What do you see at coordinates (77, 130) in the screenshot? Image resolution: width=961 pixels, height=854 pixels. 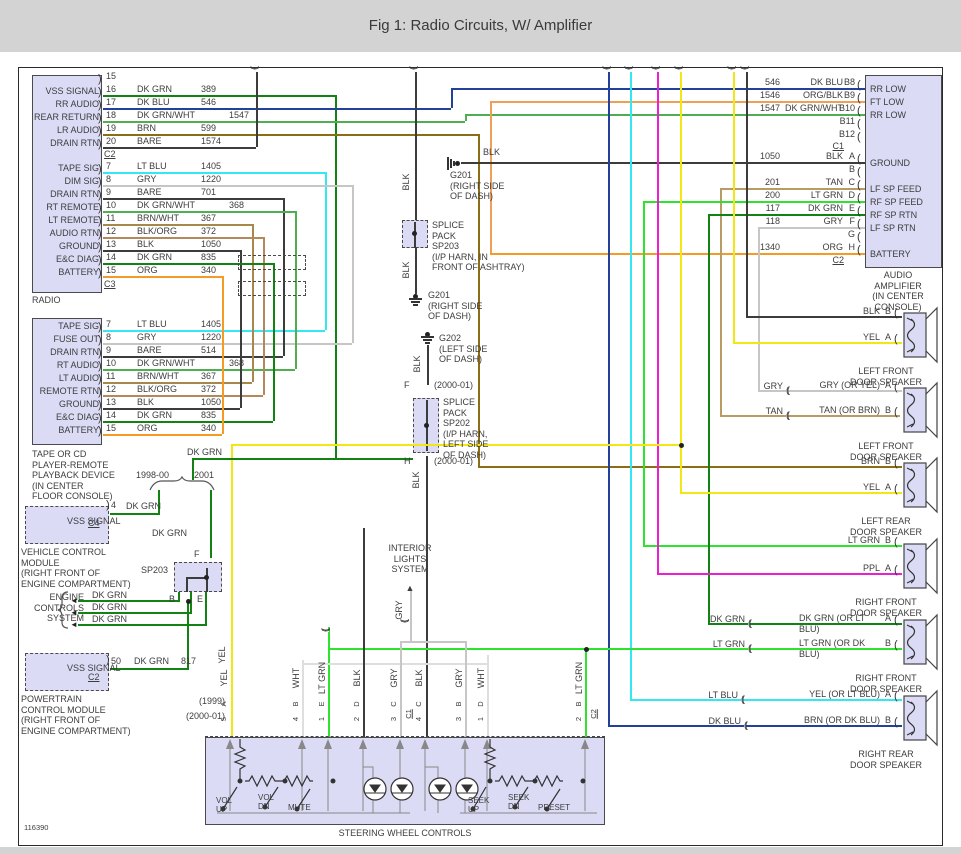 I see `pin-signal-label: LR AUDIO` at bounding box center [77, 130].